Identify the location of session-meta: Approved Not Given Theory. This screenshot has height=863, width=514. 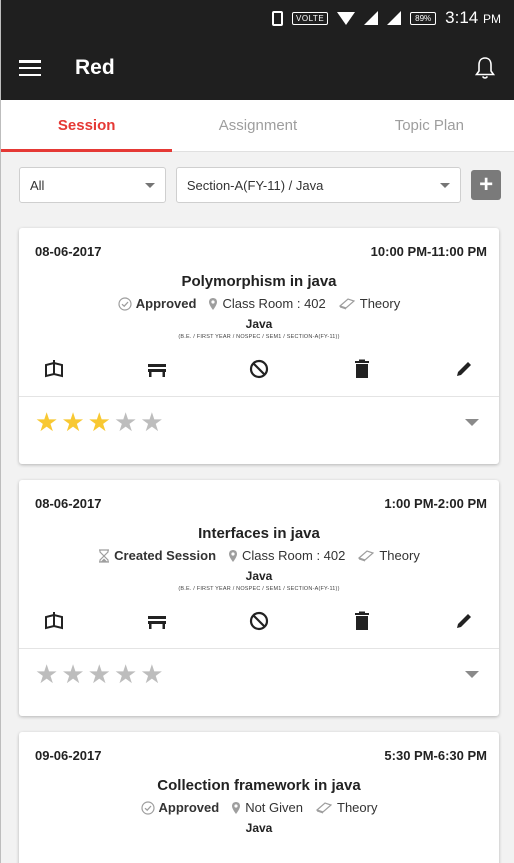
(259, 807).